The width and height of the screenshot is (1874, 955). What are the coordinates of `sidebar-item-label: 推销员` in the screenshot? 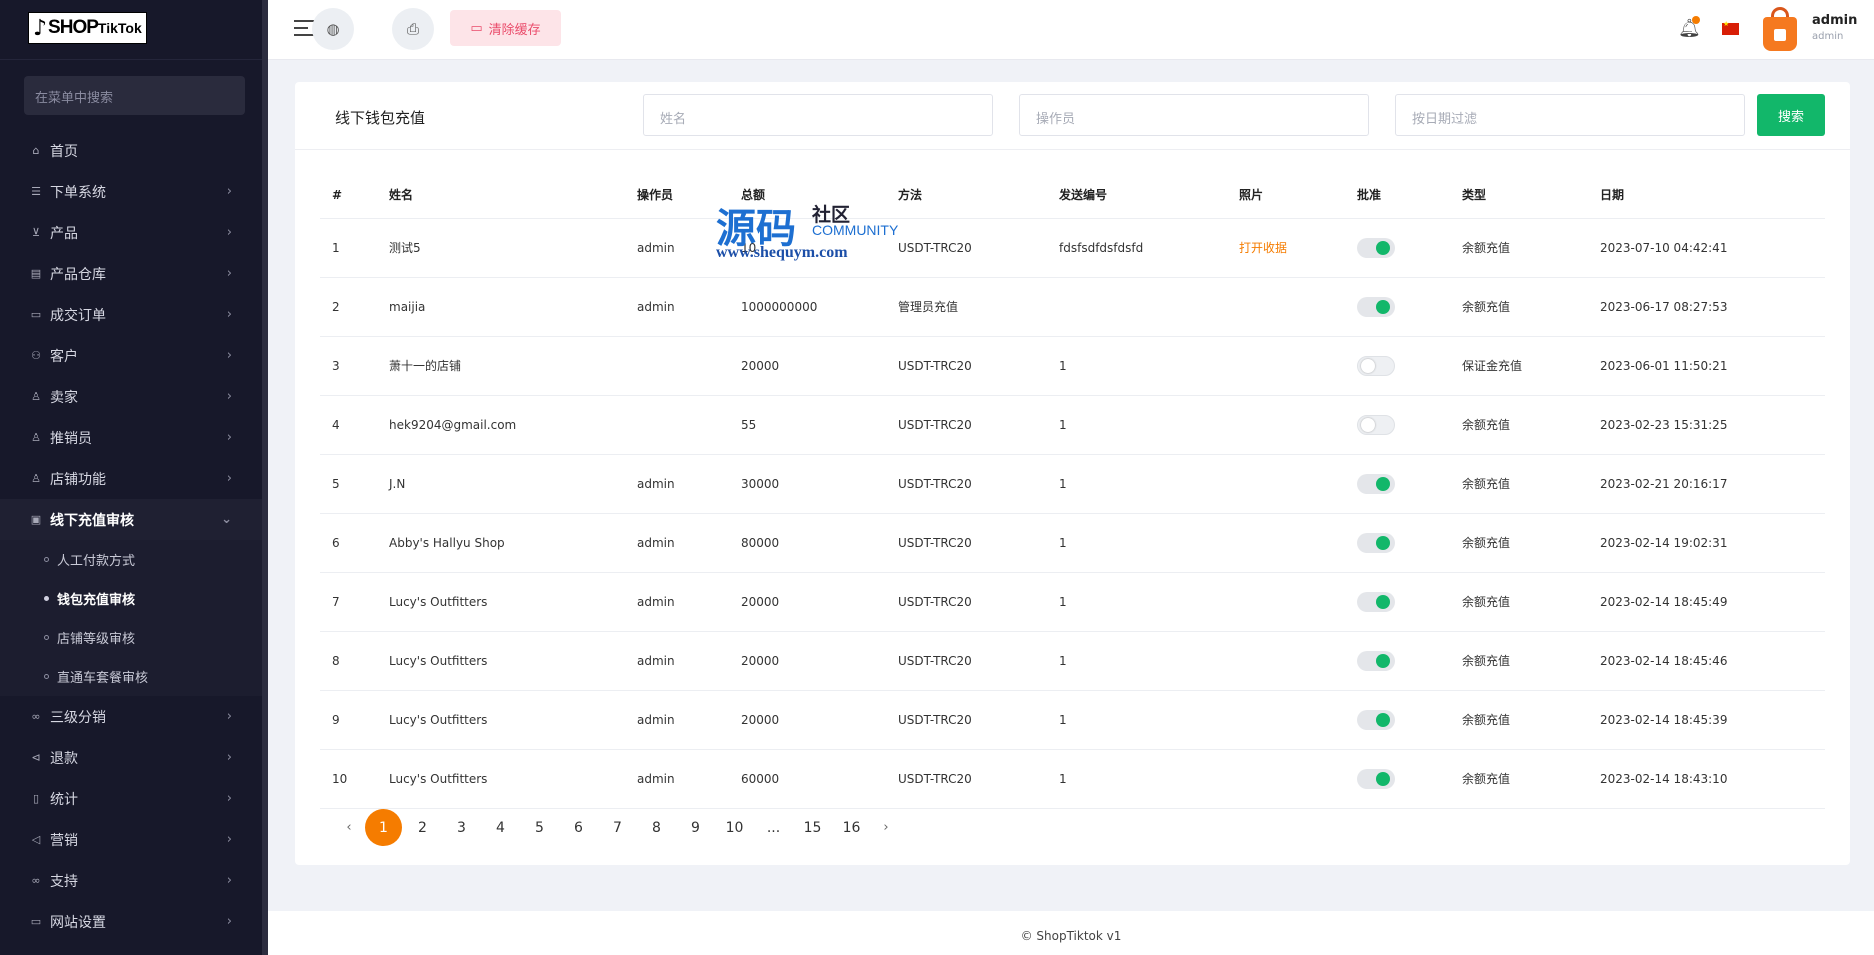 It's located at (71, 438).